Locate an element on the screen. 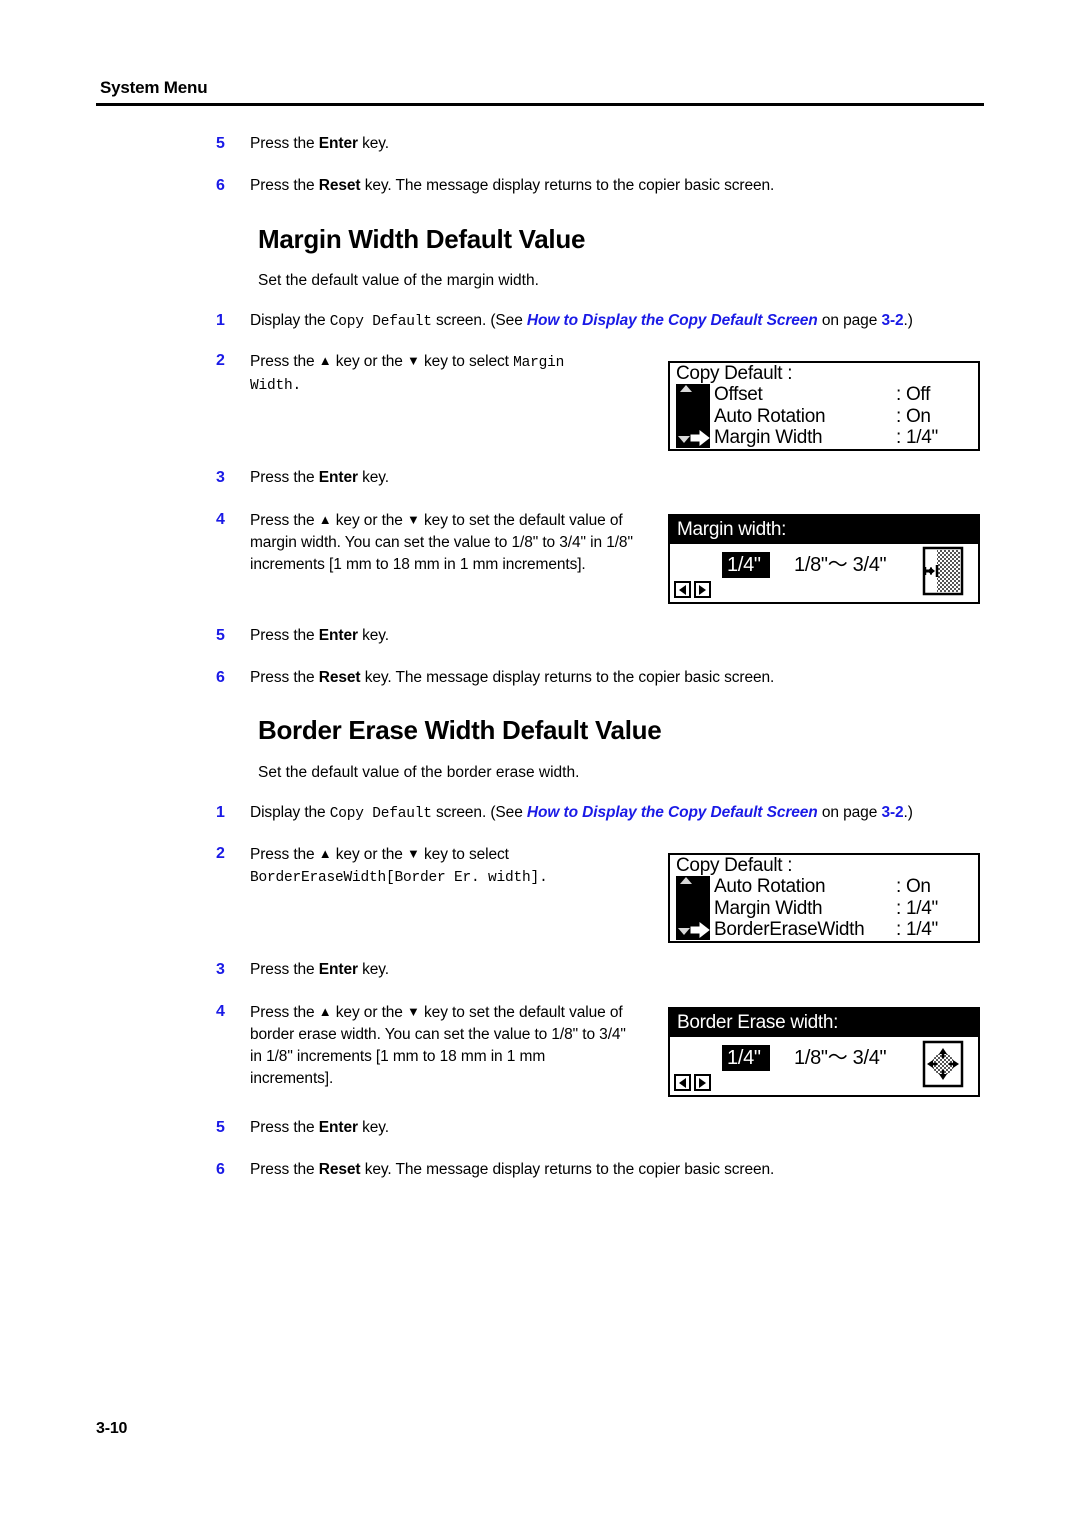  step-text-mid: screen. (See is located at coordinates (479, 812).